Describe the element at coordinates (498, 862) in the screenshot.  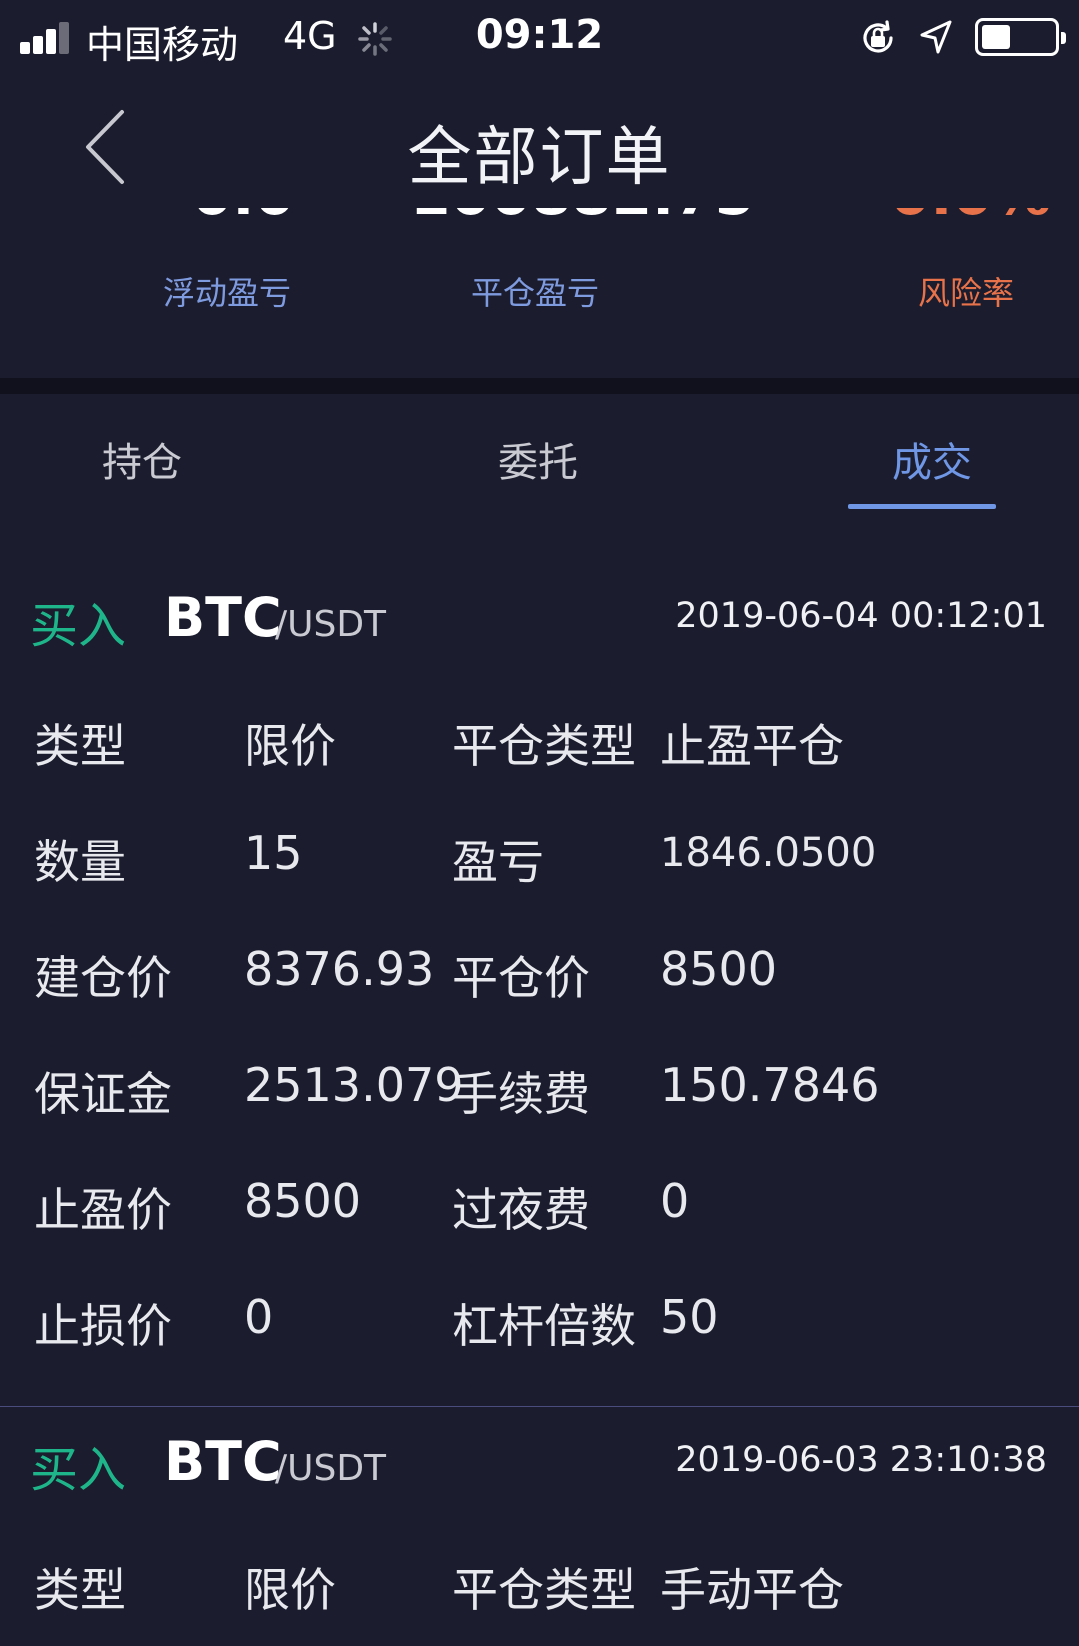
I see `field-label: 盈亏` at that location.